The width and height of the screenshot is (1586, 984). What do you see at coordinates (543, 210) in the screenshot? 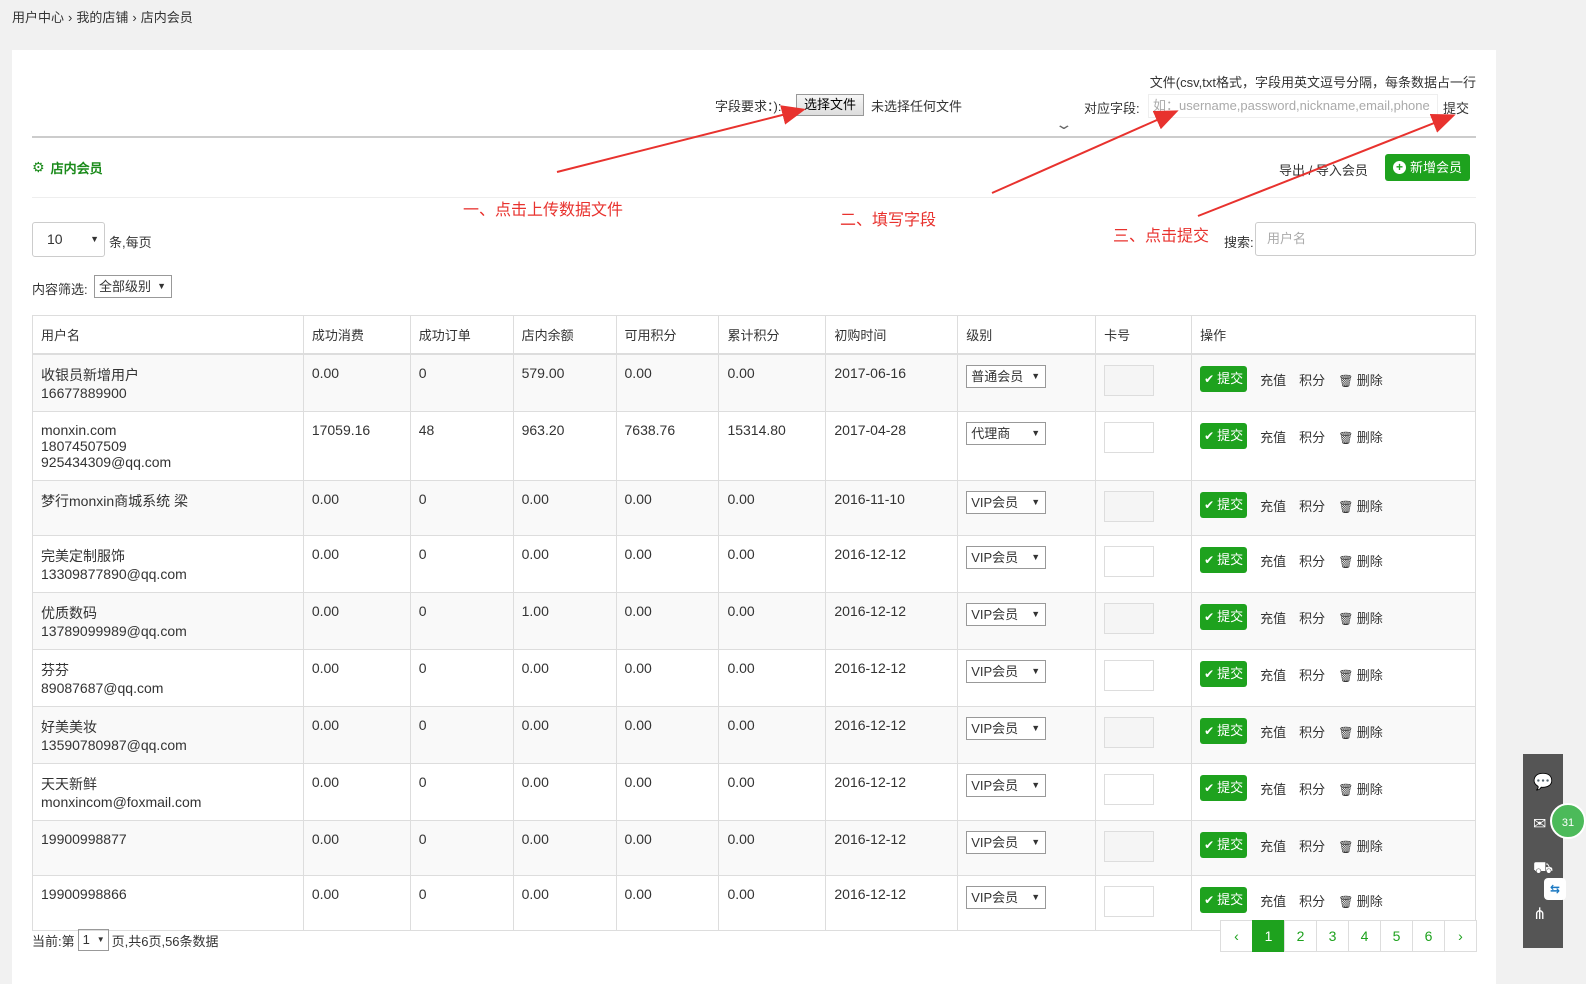
I see `annotation-step1: 一、点击上传数据文件` at bounding box center [543, 210].